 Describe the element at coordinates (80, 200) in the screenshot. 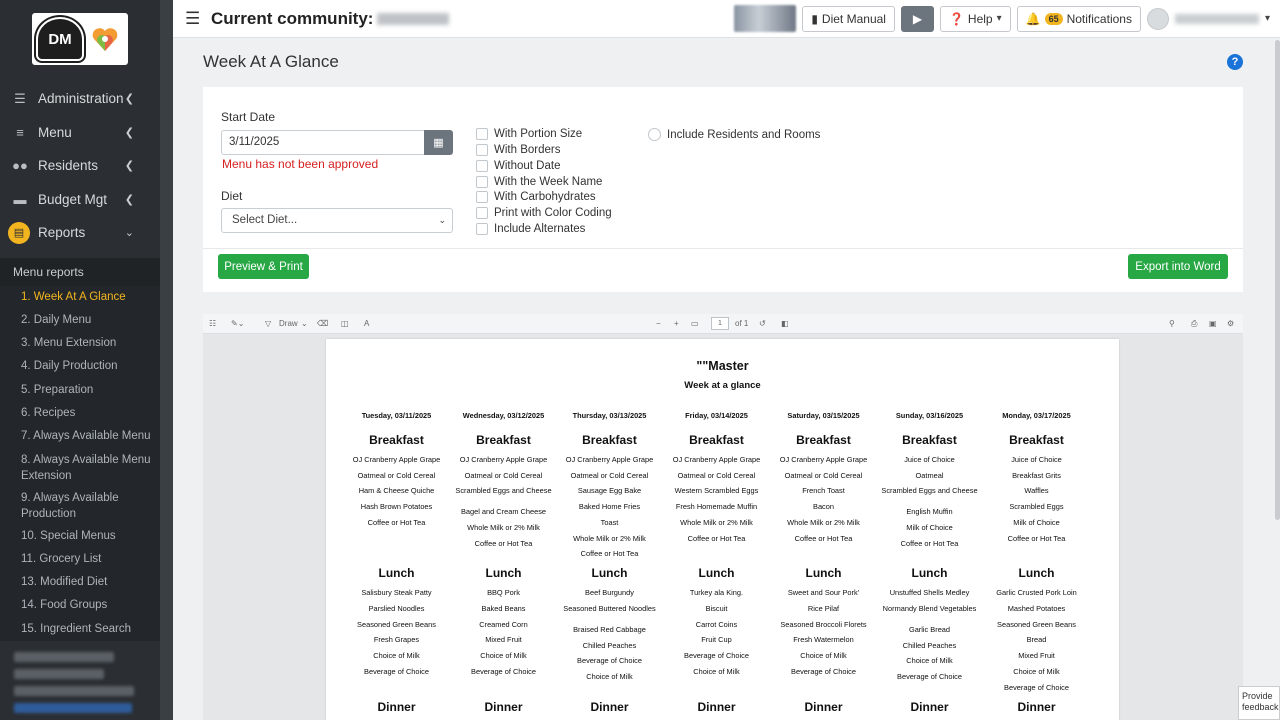

I see `nav-budget-mgt: ▬ Budget Mgt ❮` at that location.